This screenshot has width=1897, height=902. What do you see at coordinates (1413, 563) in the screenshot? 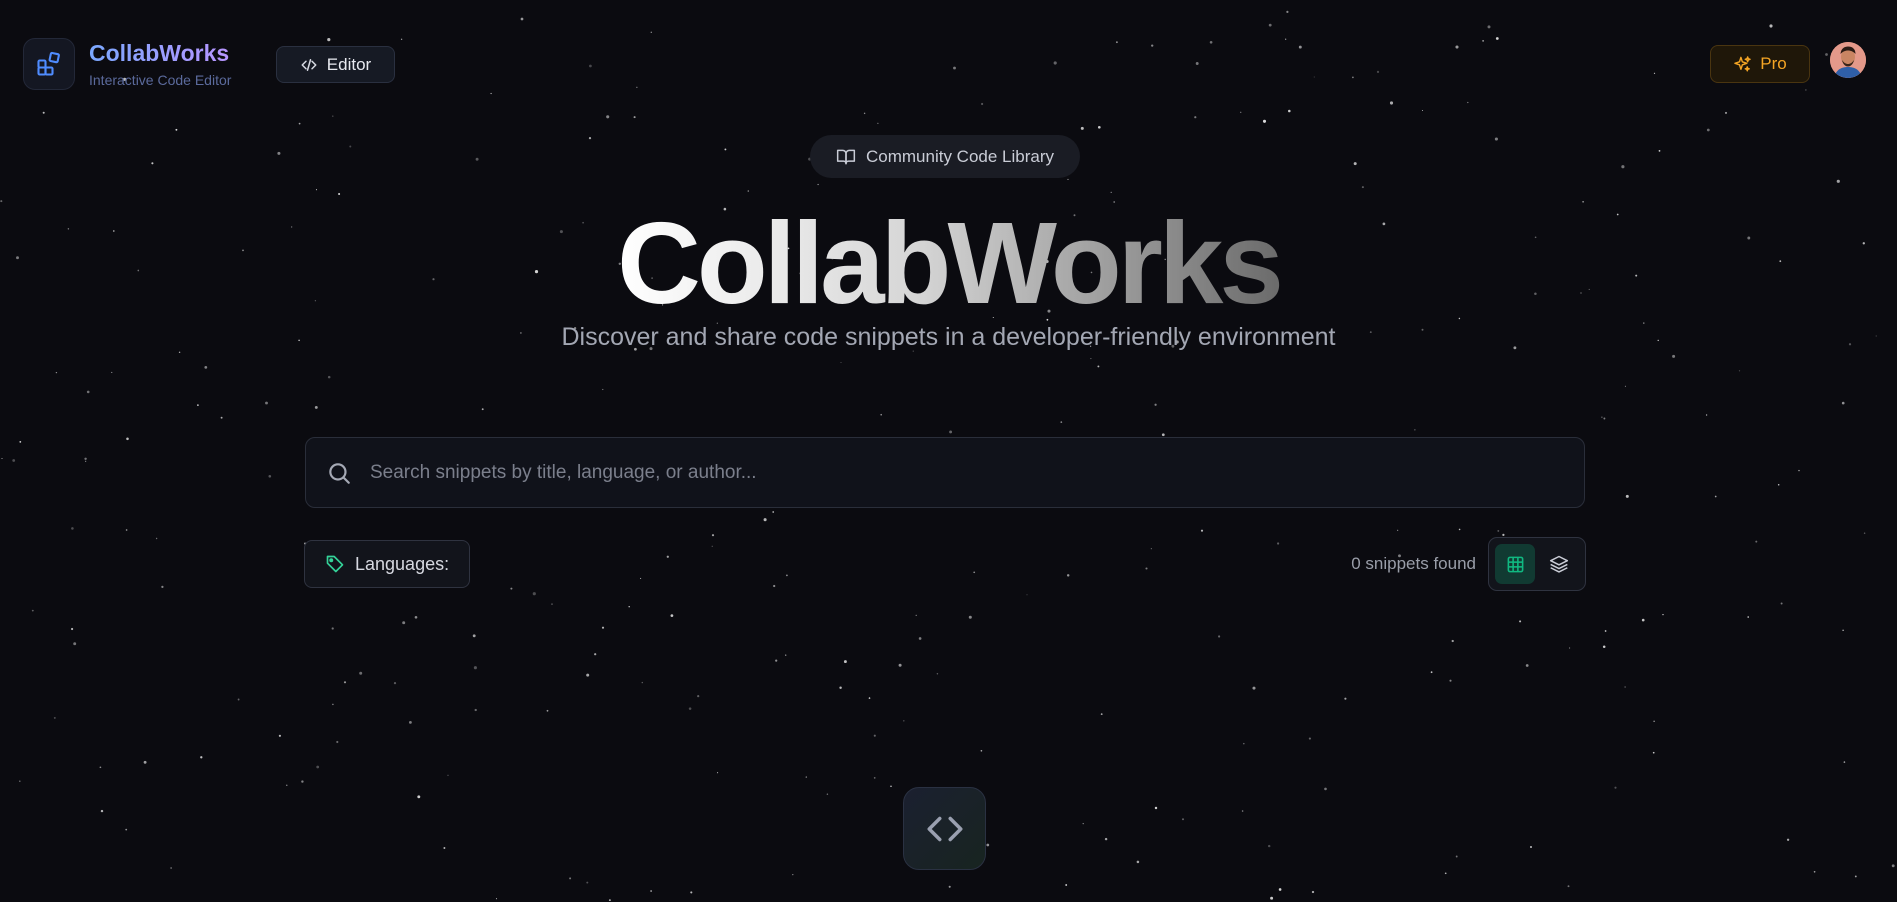
I see `results-count: 0 snippets found` at bounding box center [1413, 563].